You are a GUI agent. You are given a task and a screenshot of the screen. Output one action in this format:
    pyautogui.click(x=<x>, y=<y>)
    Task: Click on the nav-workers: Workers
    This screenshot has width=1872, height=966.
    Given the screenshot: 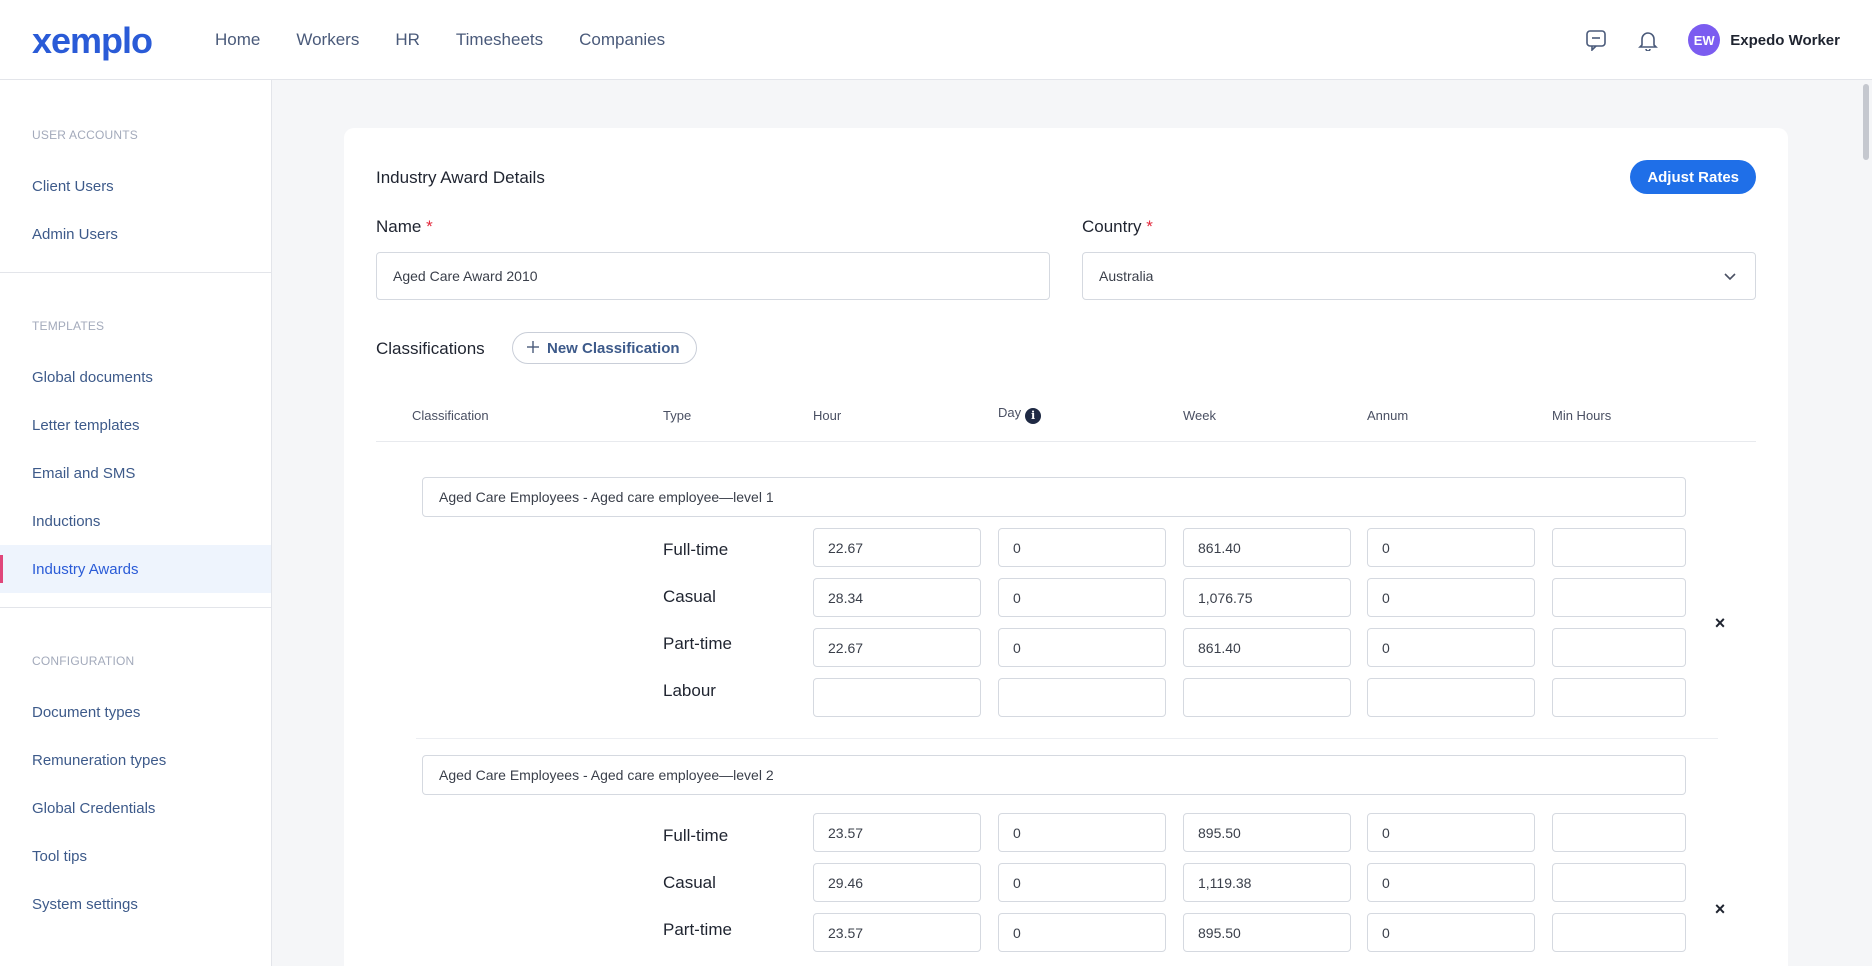 What is the action you would take?
    pyautogui.click(x=327, y=40)
    